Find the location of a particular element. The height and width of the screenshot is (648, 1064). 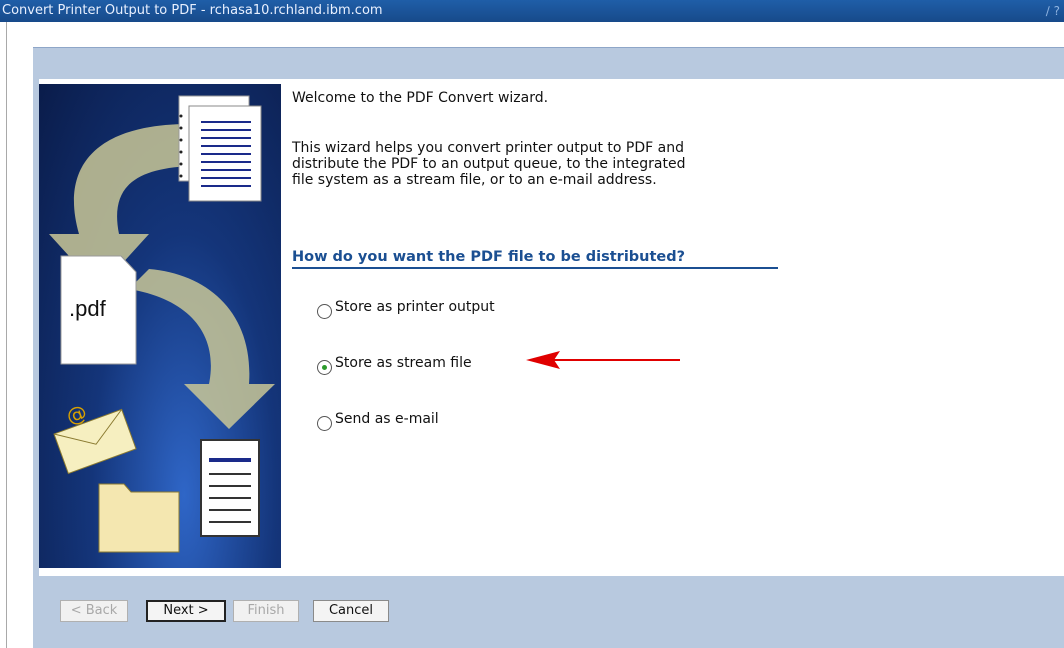

cancel-button: Cancel is located at coordinates (351, 611).